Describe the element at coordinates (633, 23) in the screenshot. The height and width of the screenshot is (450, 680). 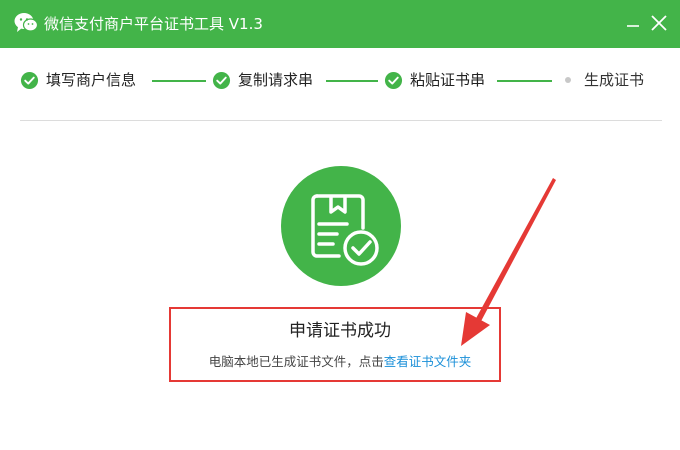
I see `minimize-icon` at that location.